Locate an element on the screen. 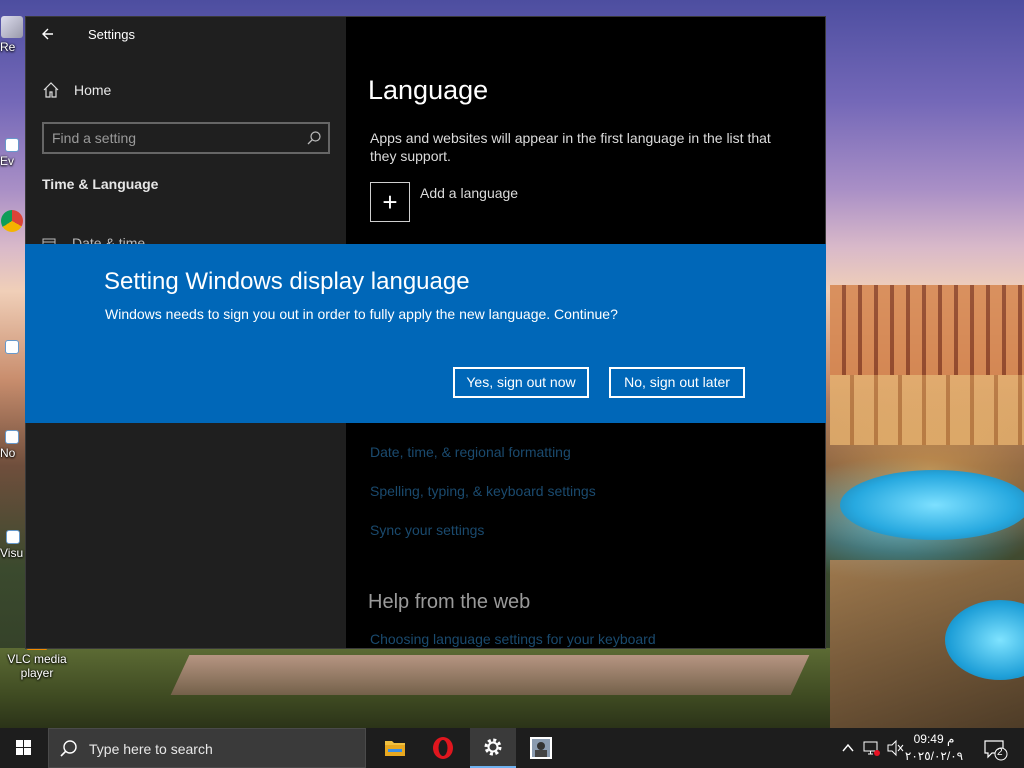 This screenshot has width=1024, height=768. help-section-title: Help from the web is located at coordinates (449, 602).